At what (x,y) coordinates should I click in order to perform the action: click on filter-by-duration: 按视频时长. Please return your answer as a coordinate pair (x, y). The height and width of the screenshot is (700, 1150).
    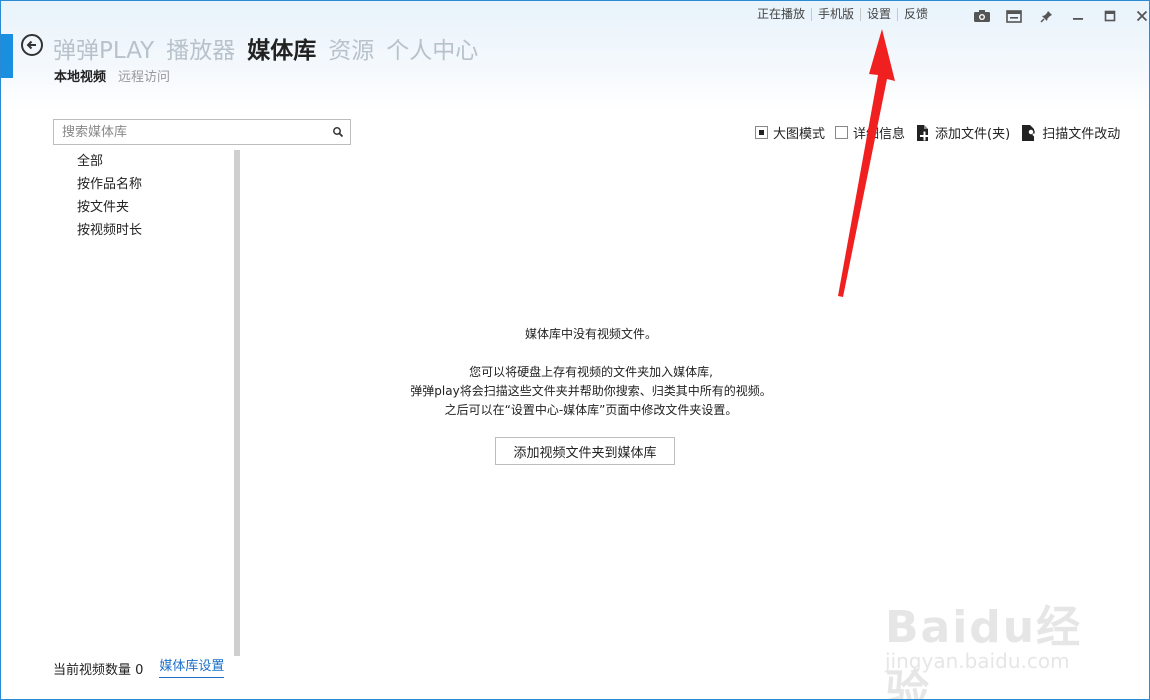
    Looking at the image, I should click on (109, 230).